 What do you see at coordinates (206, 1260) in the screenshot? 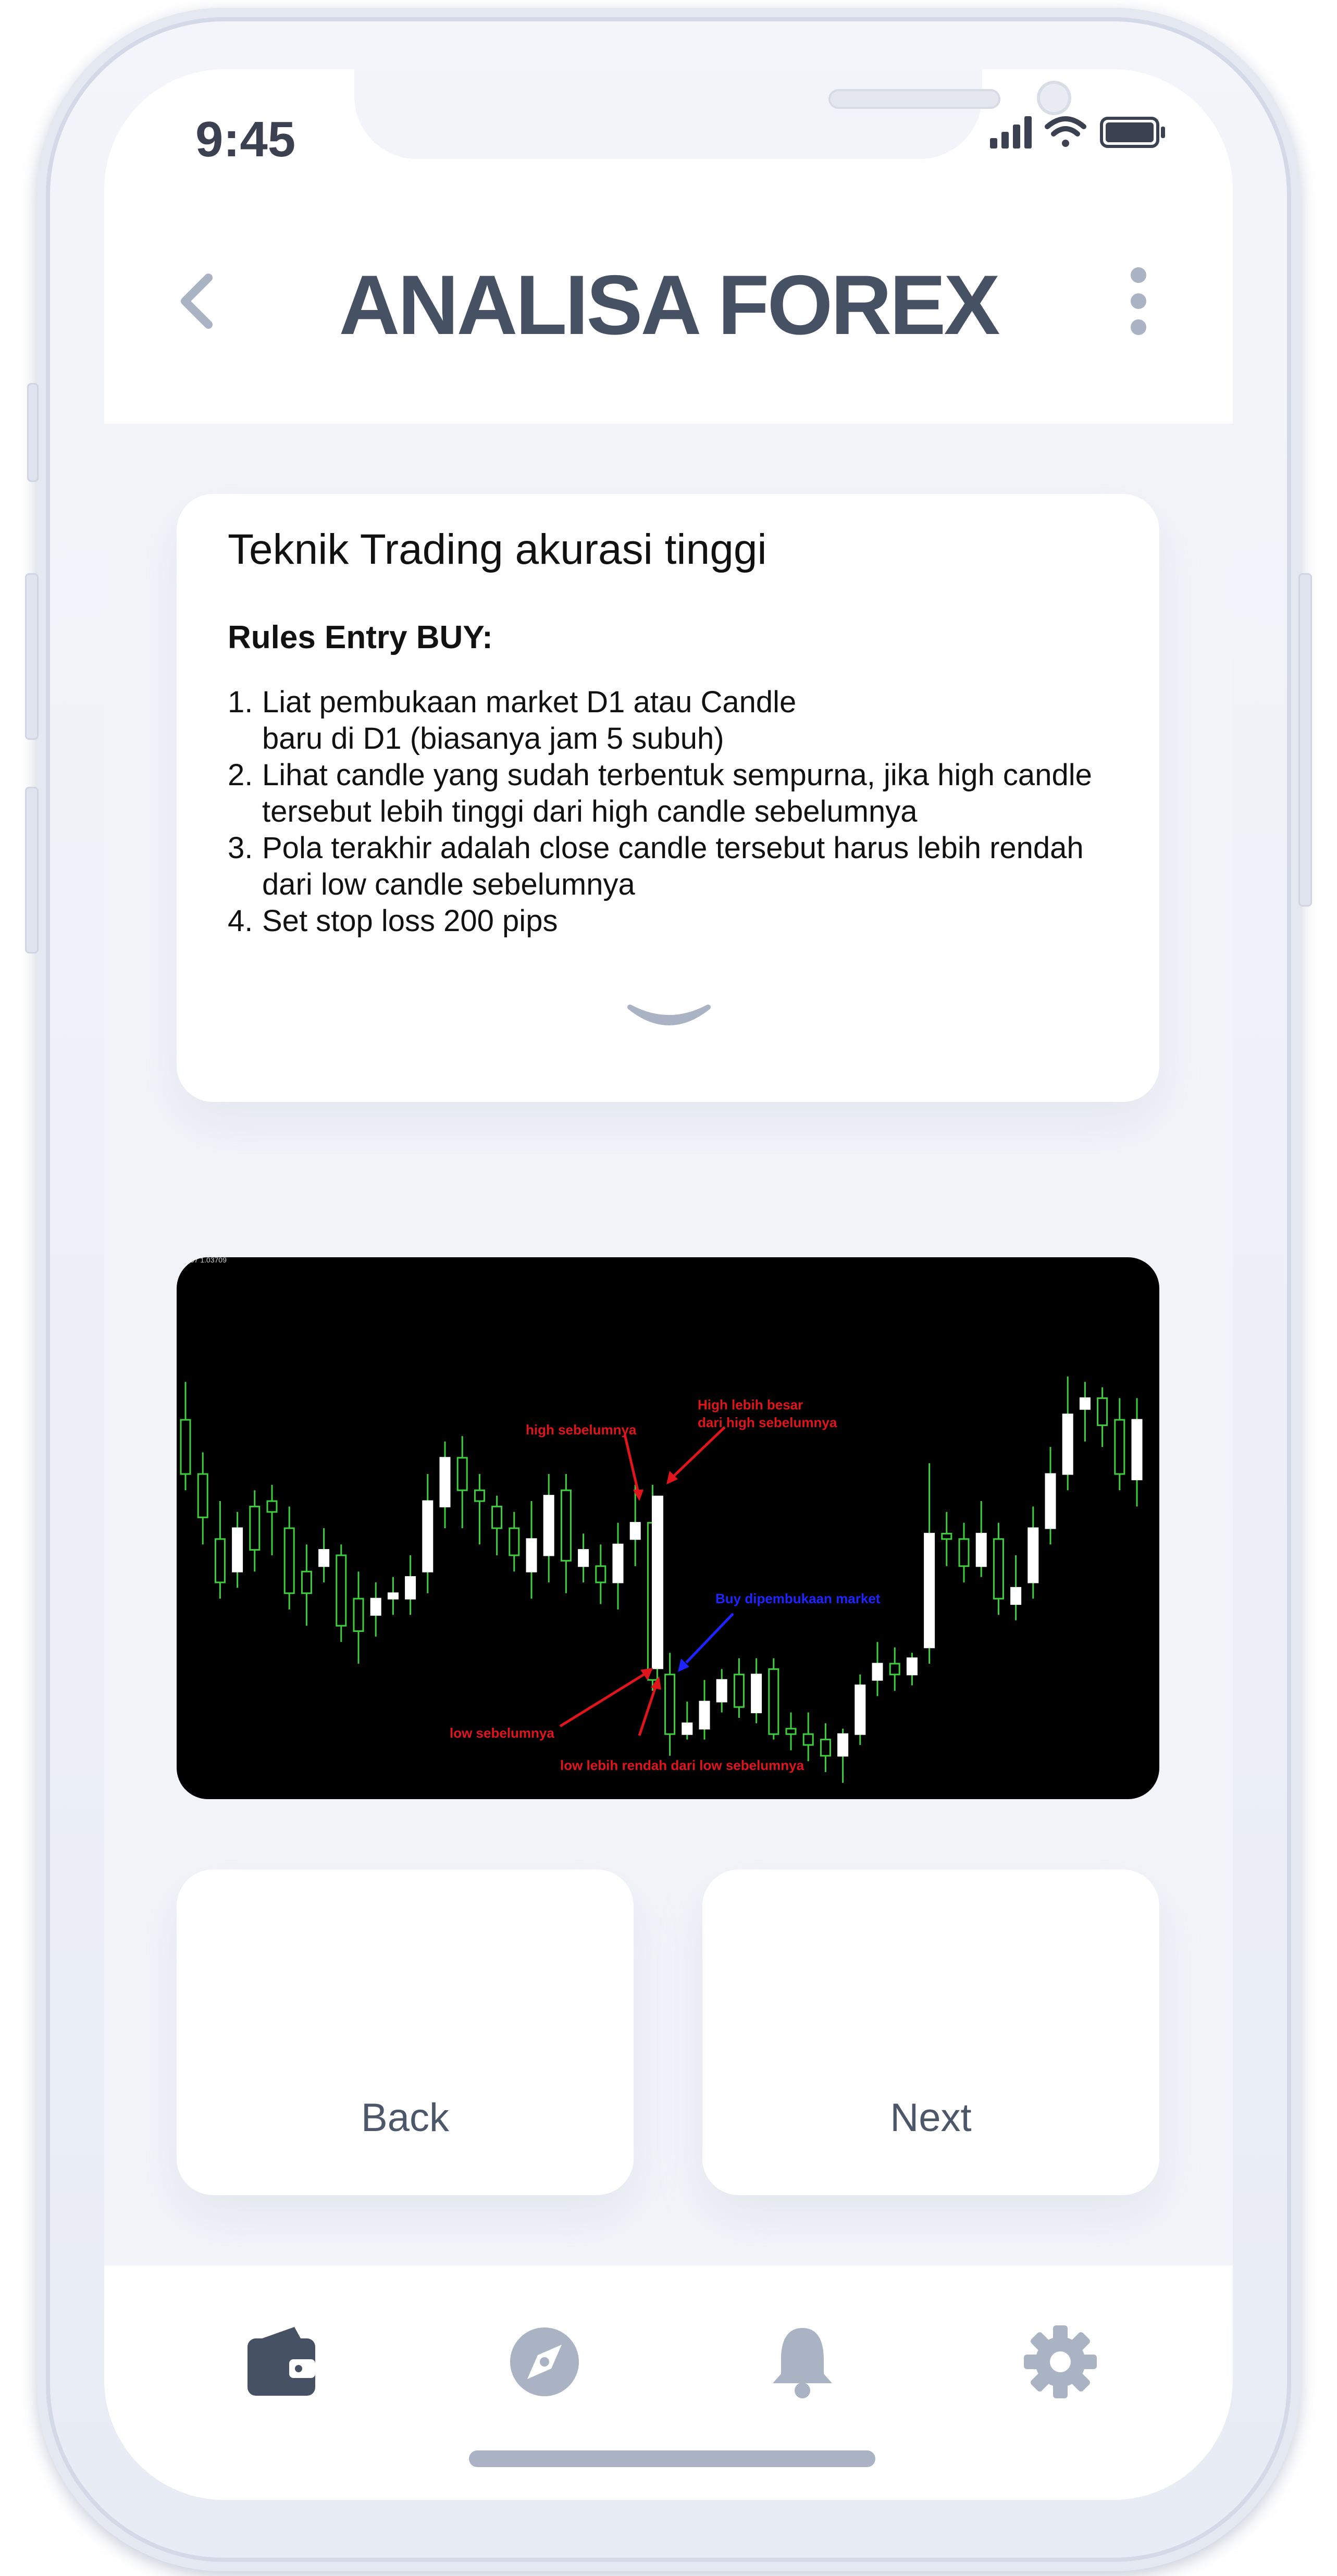
I see `chart-corner-text: 037 1.03709` at bounding box center [206, 1260].